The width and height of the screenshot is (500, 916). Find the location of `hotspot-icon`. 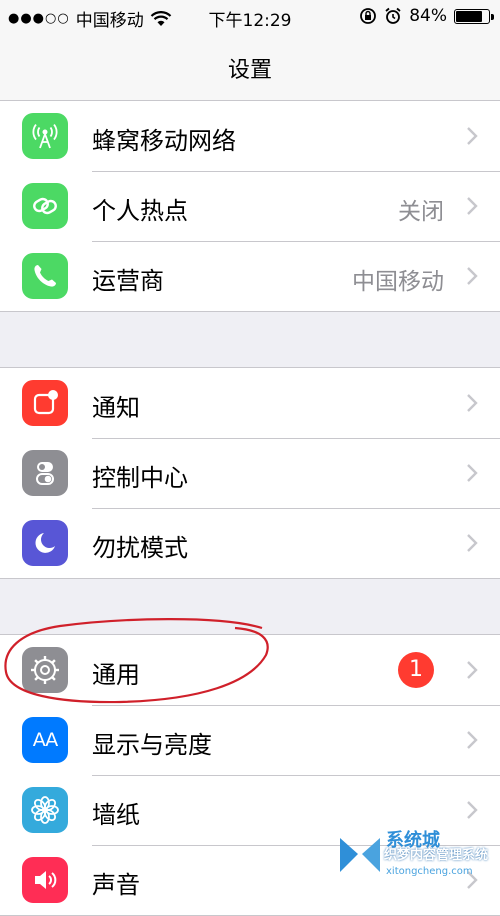

hotspot-icon is located at coordinates (45, 206).